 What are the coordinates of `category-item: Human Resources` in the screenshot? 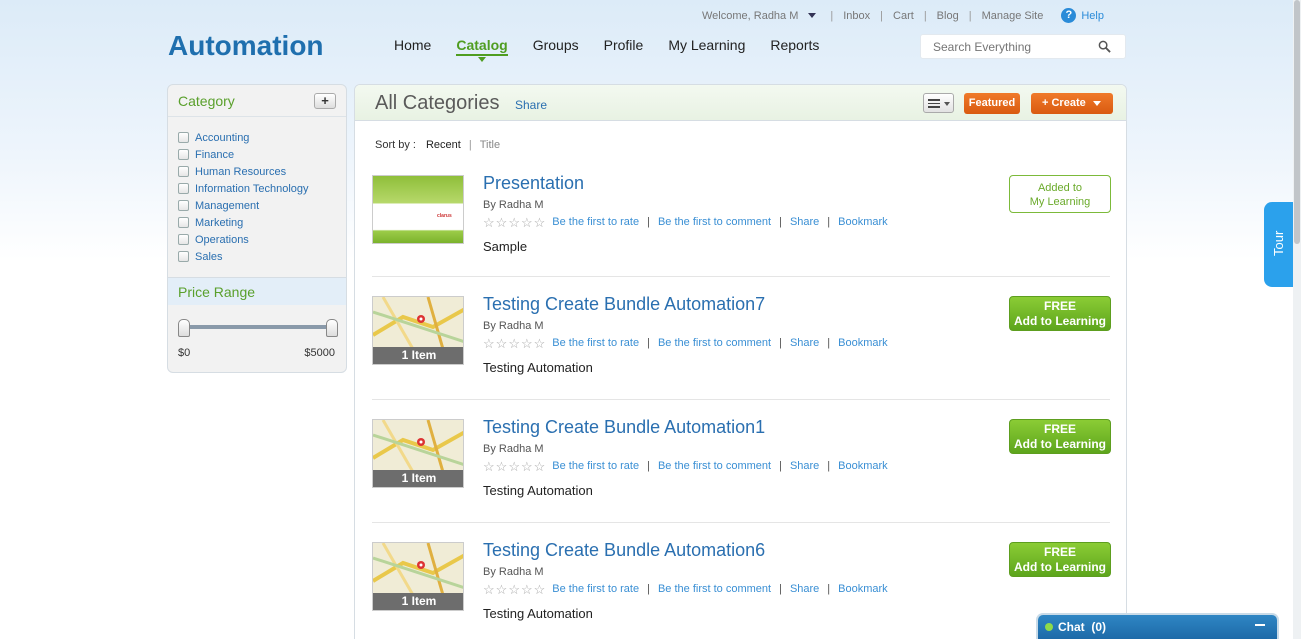 It's located at (262, 171).